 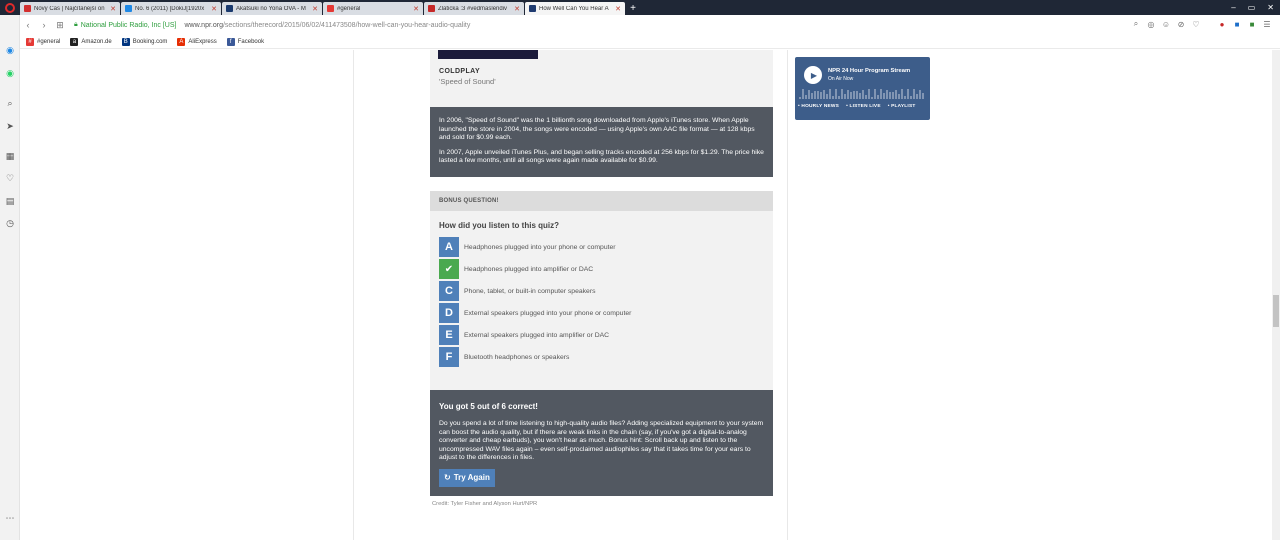 What do you see at coordinates (10, 178) in the screenshot?
I see `heart-icon: ♡` at bounding box center [10, 178].